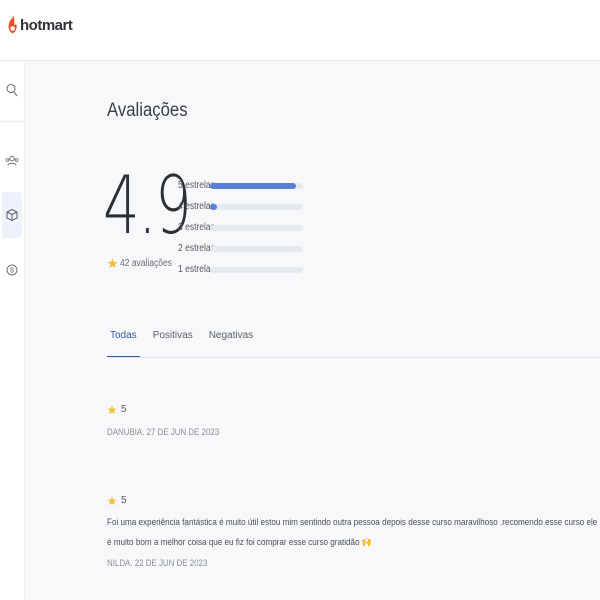 The width and height of the screenshot is (600, 600). I want to click on sidebar-item-users, so click(12, 161).